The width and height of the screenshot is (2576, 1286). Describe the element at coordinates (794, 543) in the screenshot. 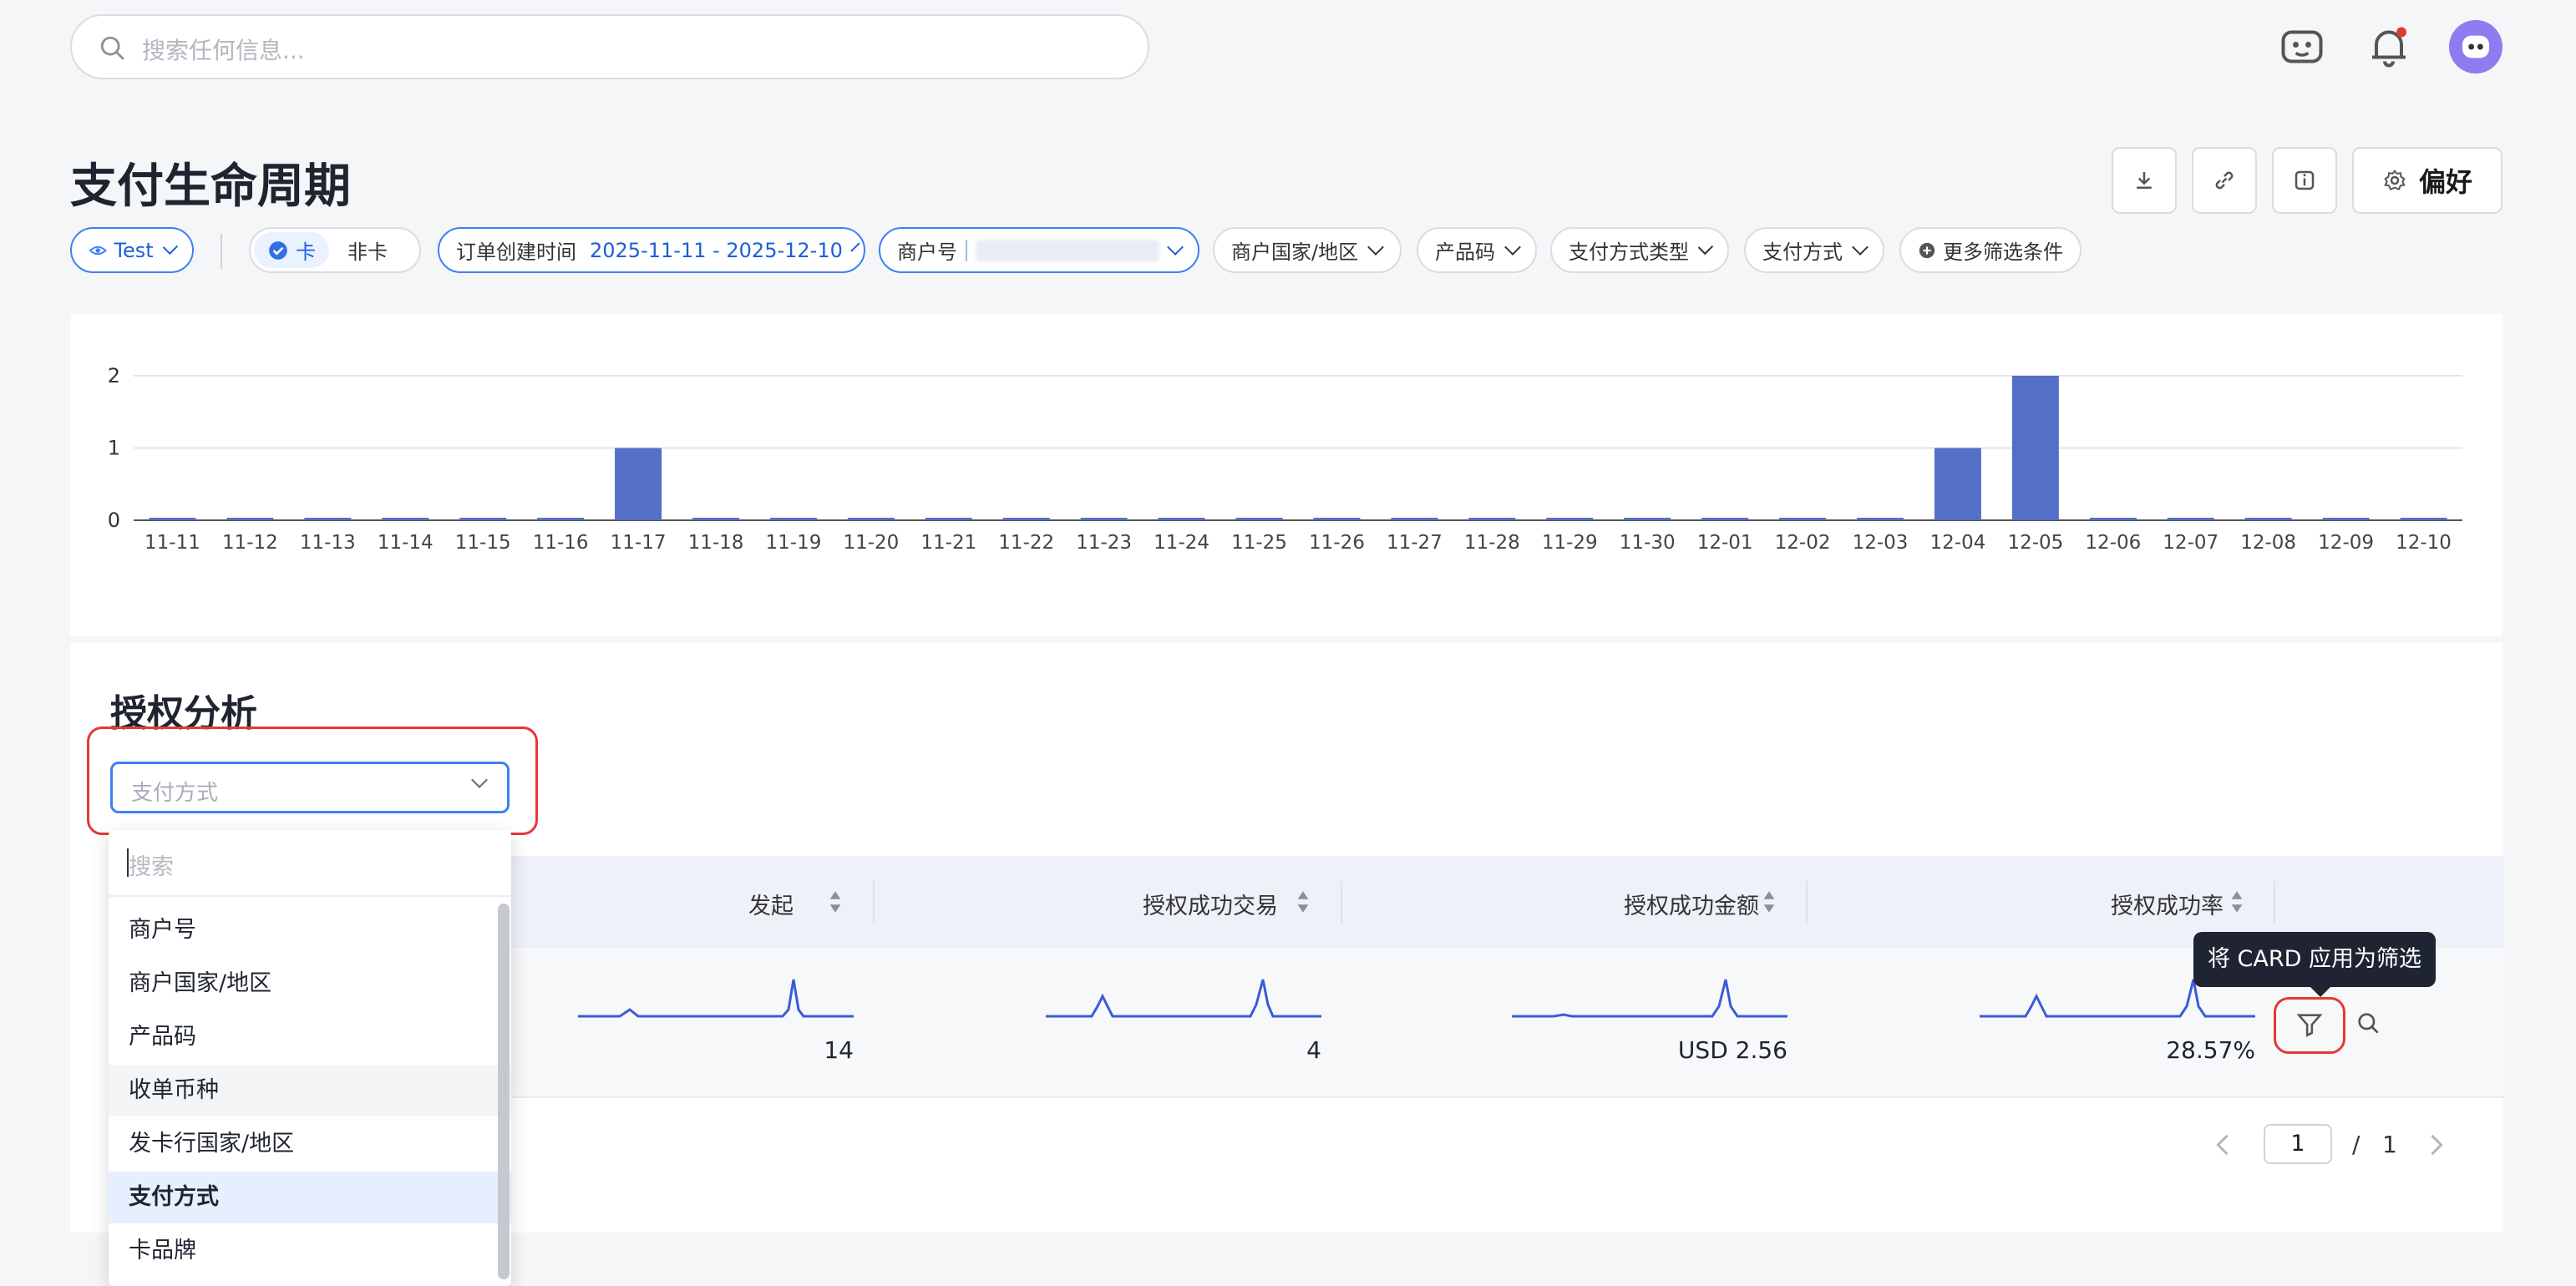

I see `x-tick-label: 11-19` at that location.